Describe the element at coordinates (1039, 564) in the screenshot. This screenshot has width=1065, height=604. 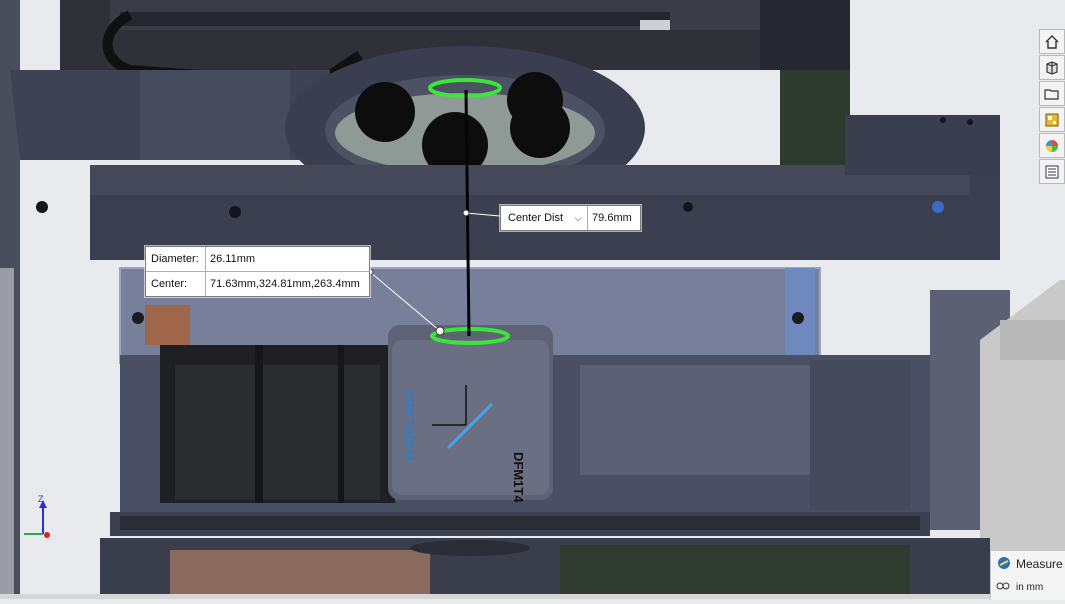
I see `measure-title: Measure` at that location.